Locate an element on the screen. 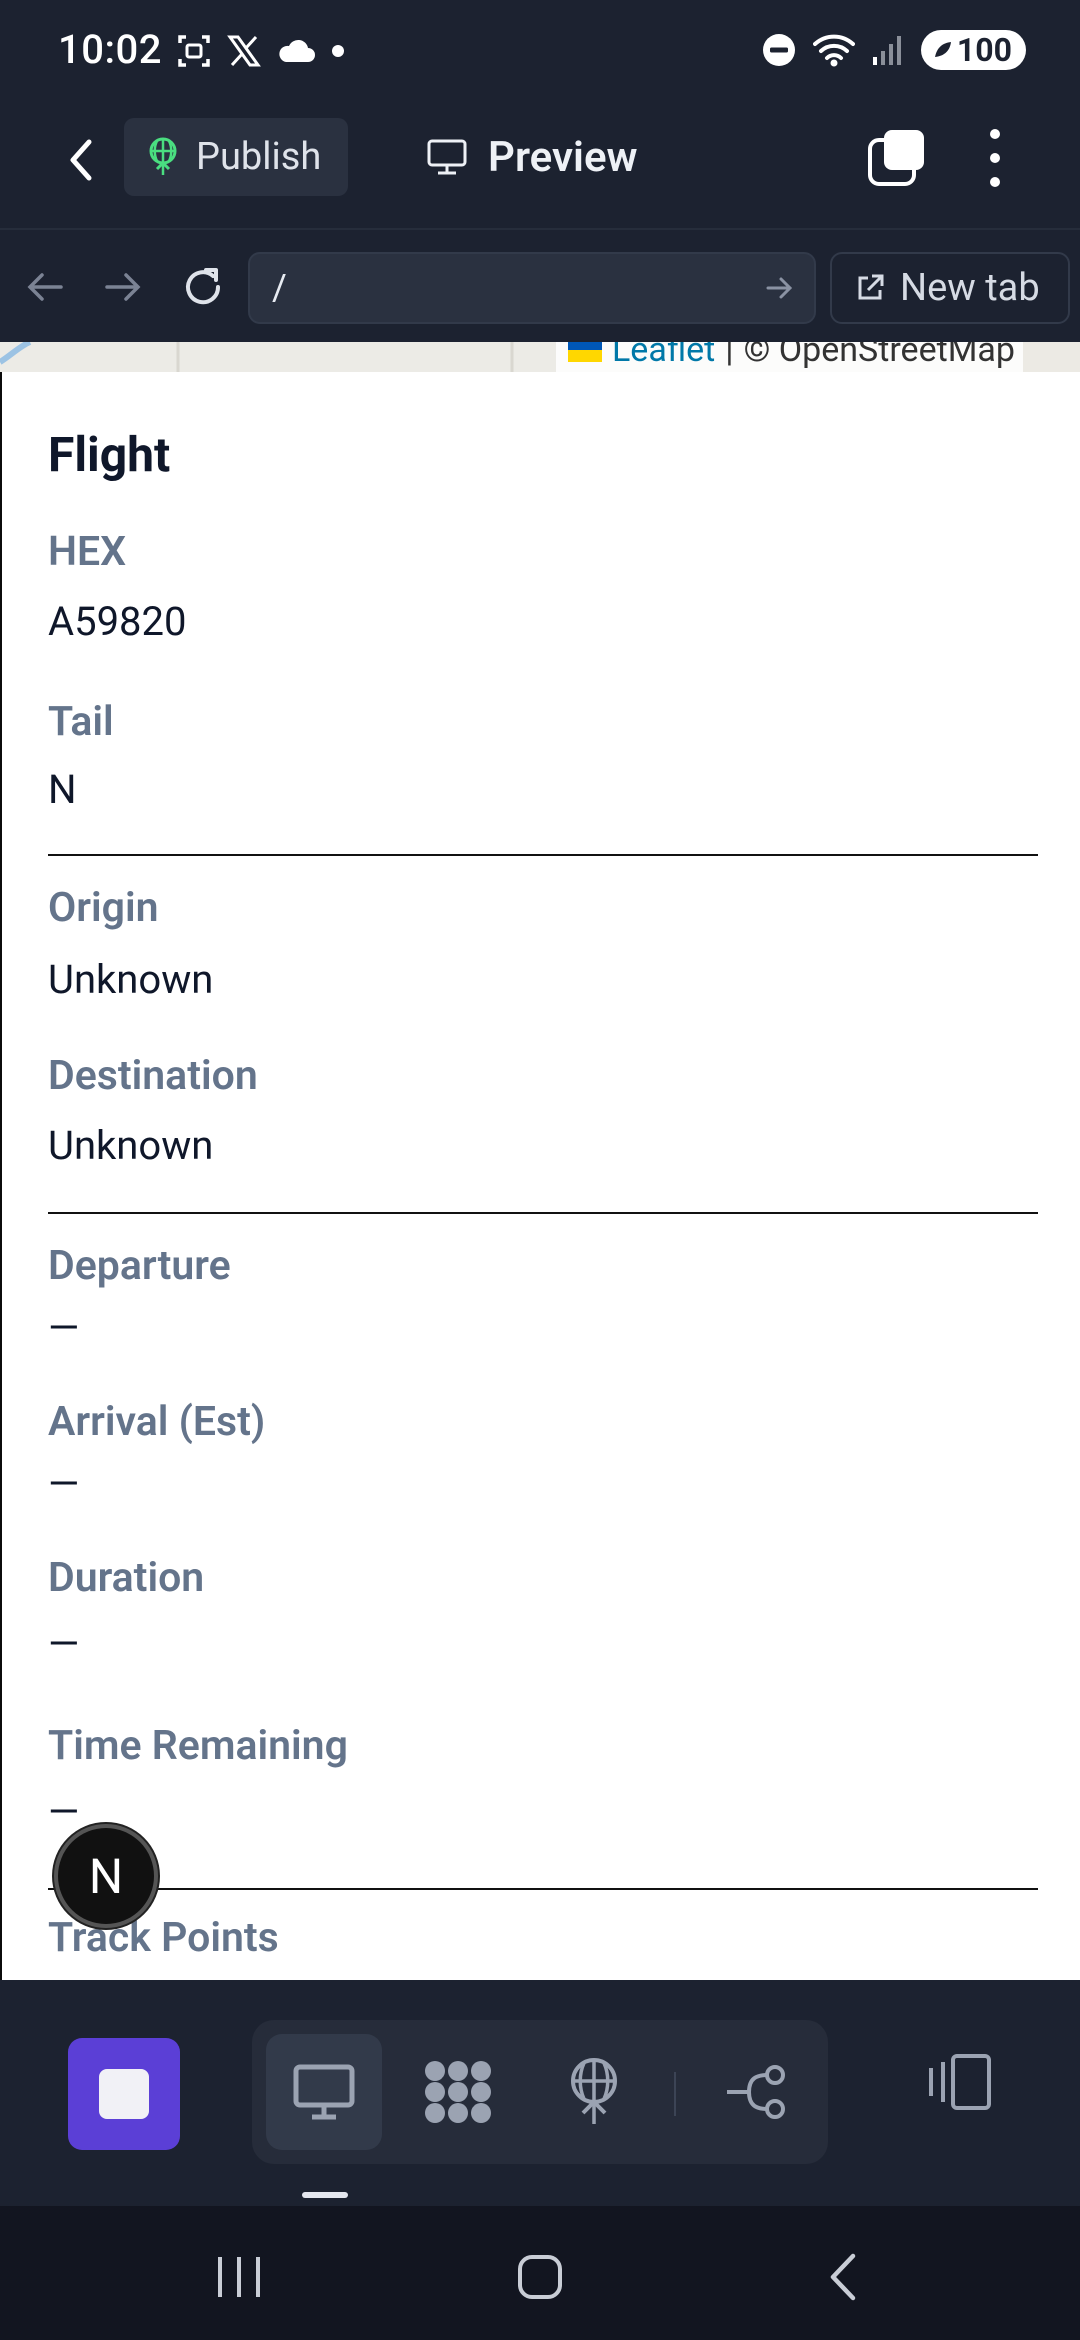  map-tiles is located at coordinates (280, 357).